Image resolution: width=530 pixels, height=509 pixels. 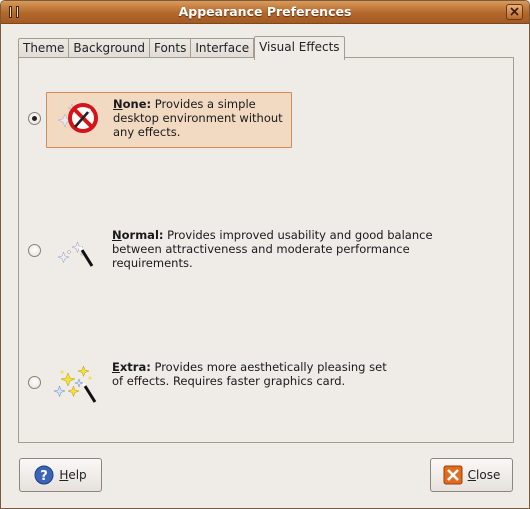 What do you see at coordinates (44, 48) in the screenshot?
I see `tab-theme: Theme` at bounding box center [44, 48].